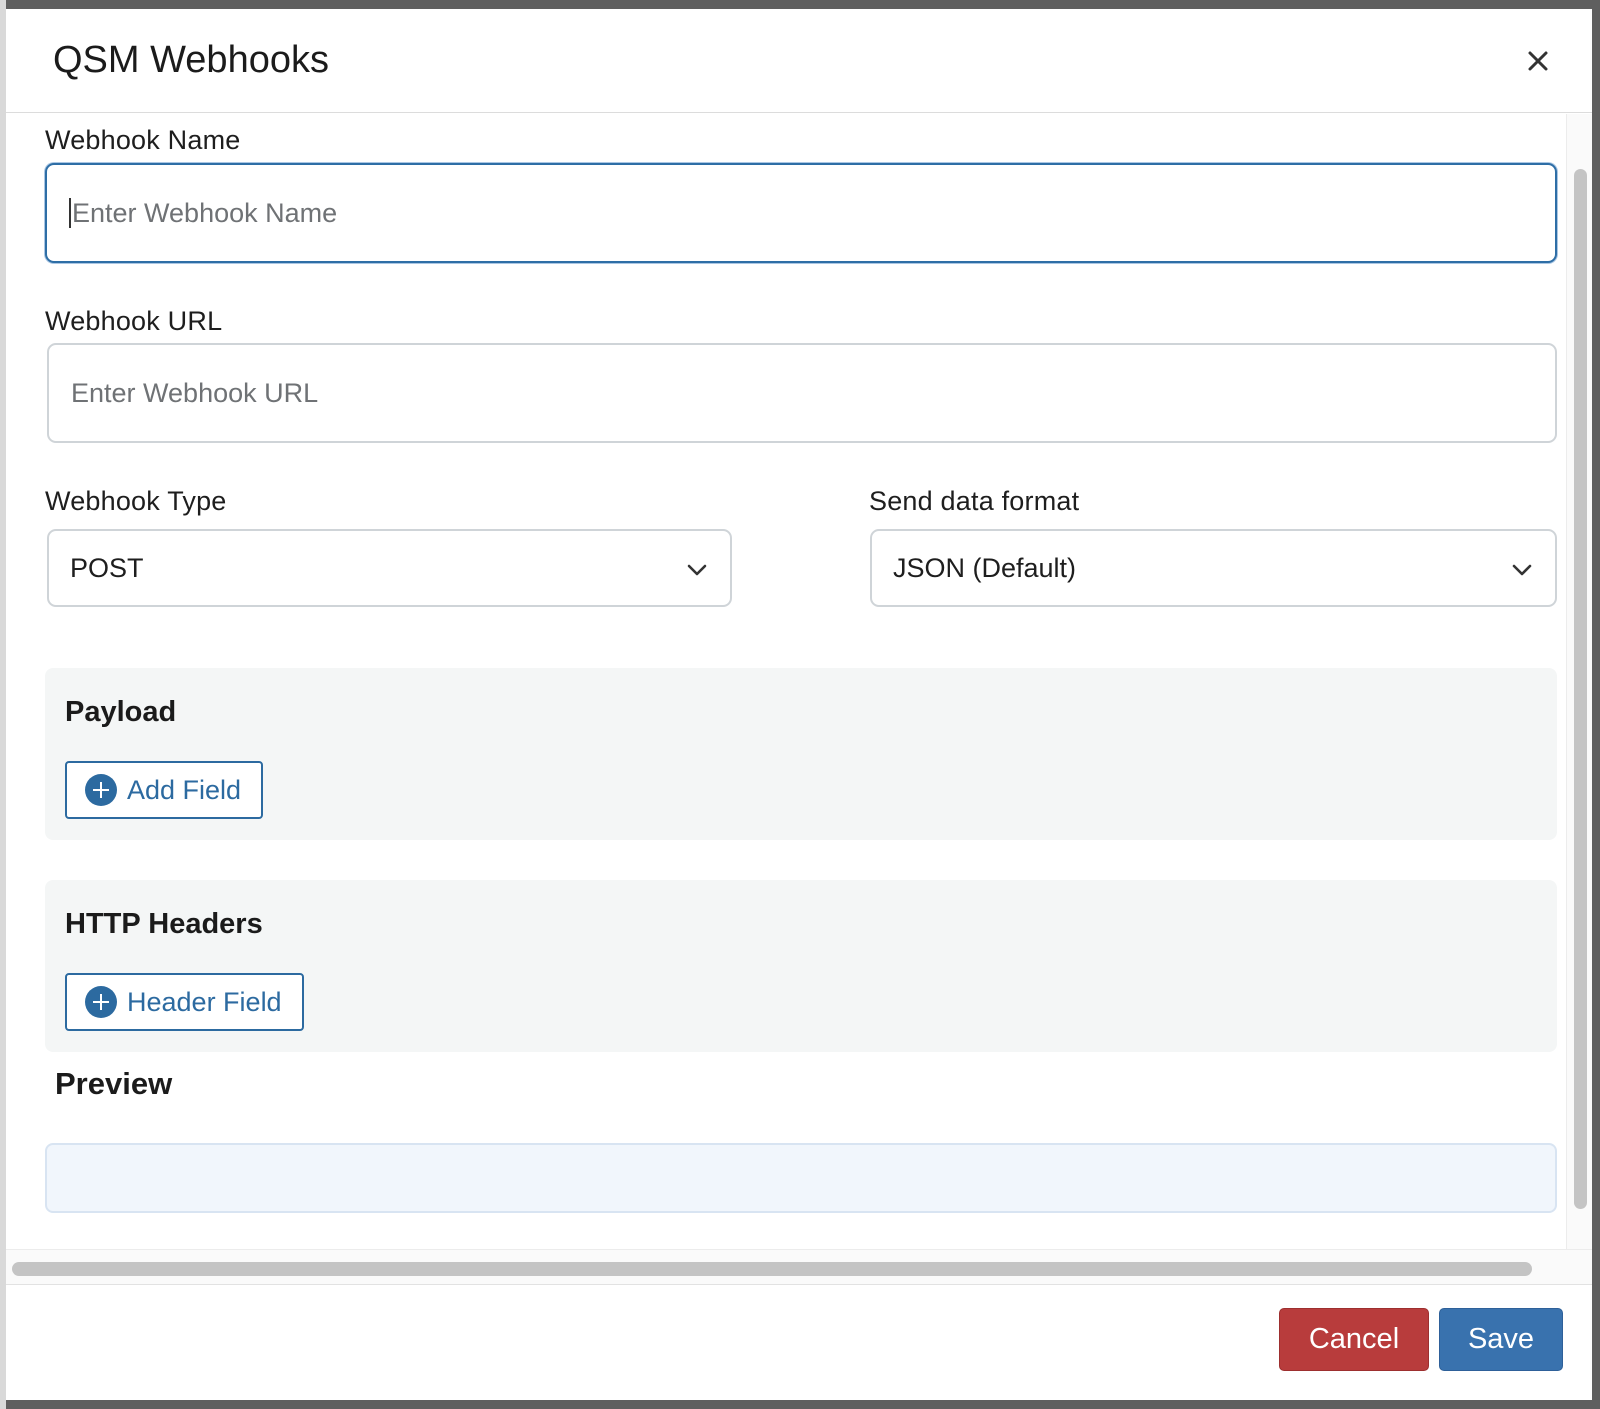 This screenshot has height=1409, width=1600. I want to click on webhook-name-placeholder: Enter Webhook Name, so click(205, 212).